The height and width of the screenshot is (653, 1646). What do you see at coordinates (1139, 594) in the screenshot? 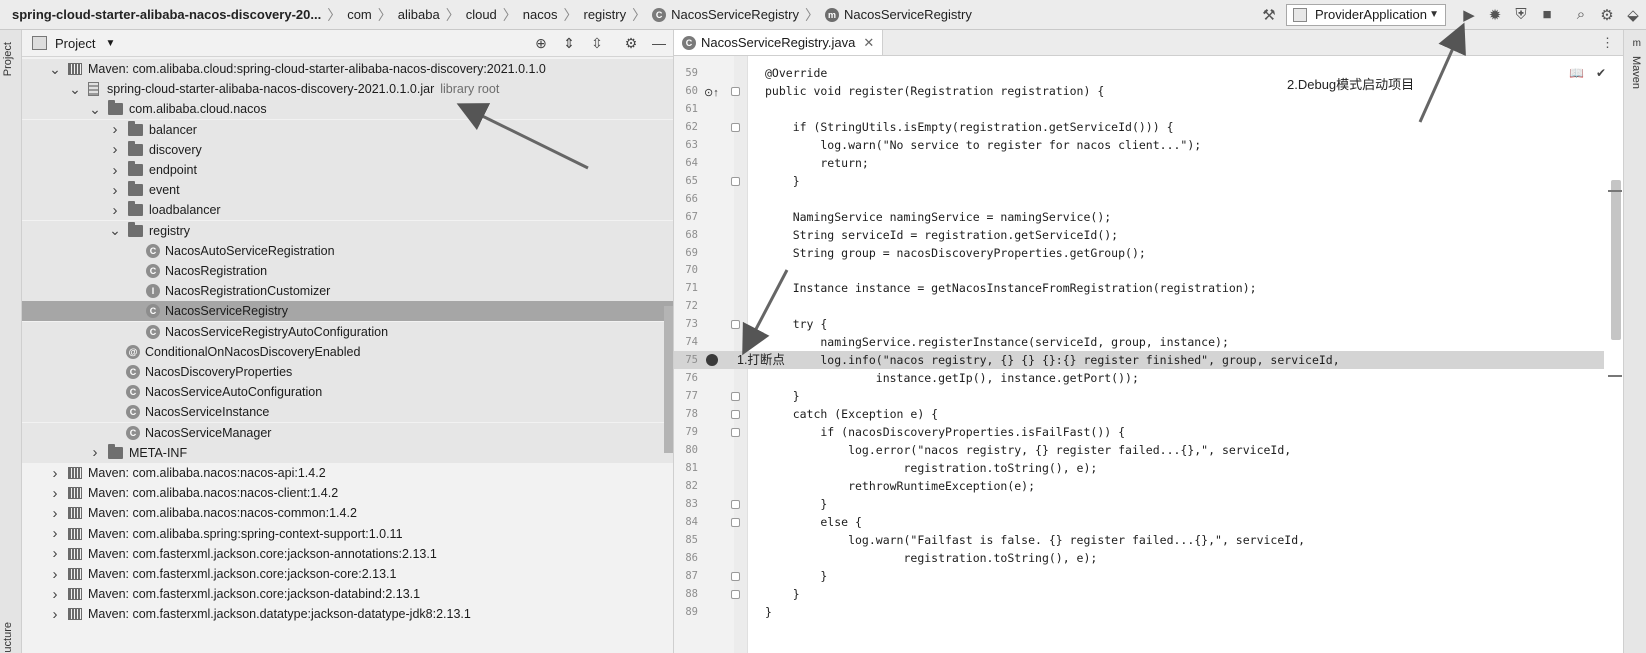
I see `code-line: 88 }` at bounding box center [1139, 594].